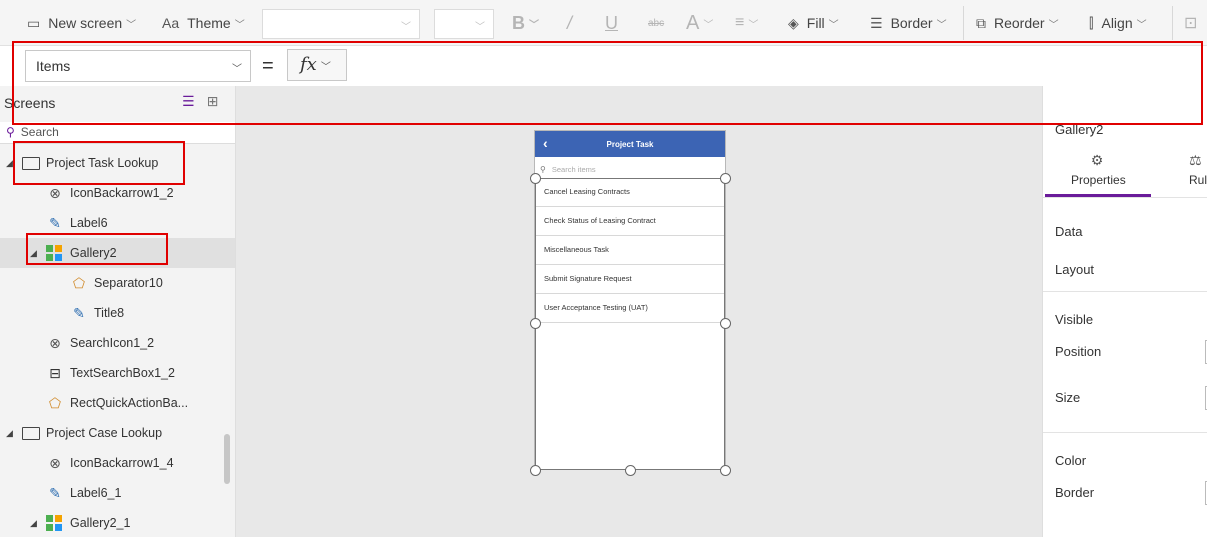 The width and height of the screenshot is (1207, 537). Describe the element at coordinates (117, 193) in the screenshot. I see `tree-node: ⊗ IconBackarrow1_2` at that location.